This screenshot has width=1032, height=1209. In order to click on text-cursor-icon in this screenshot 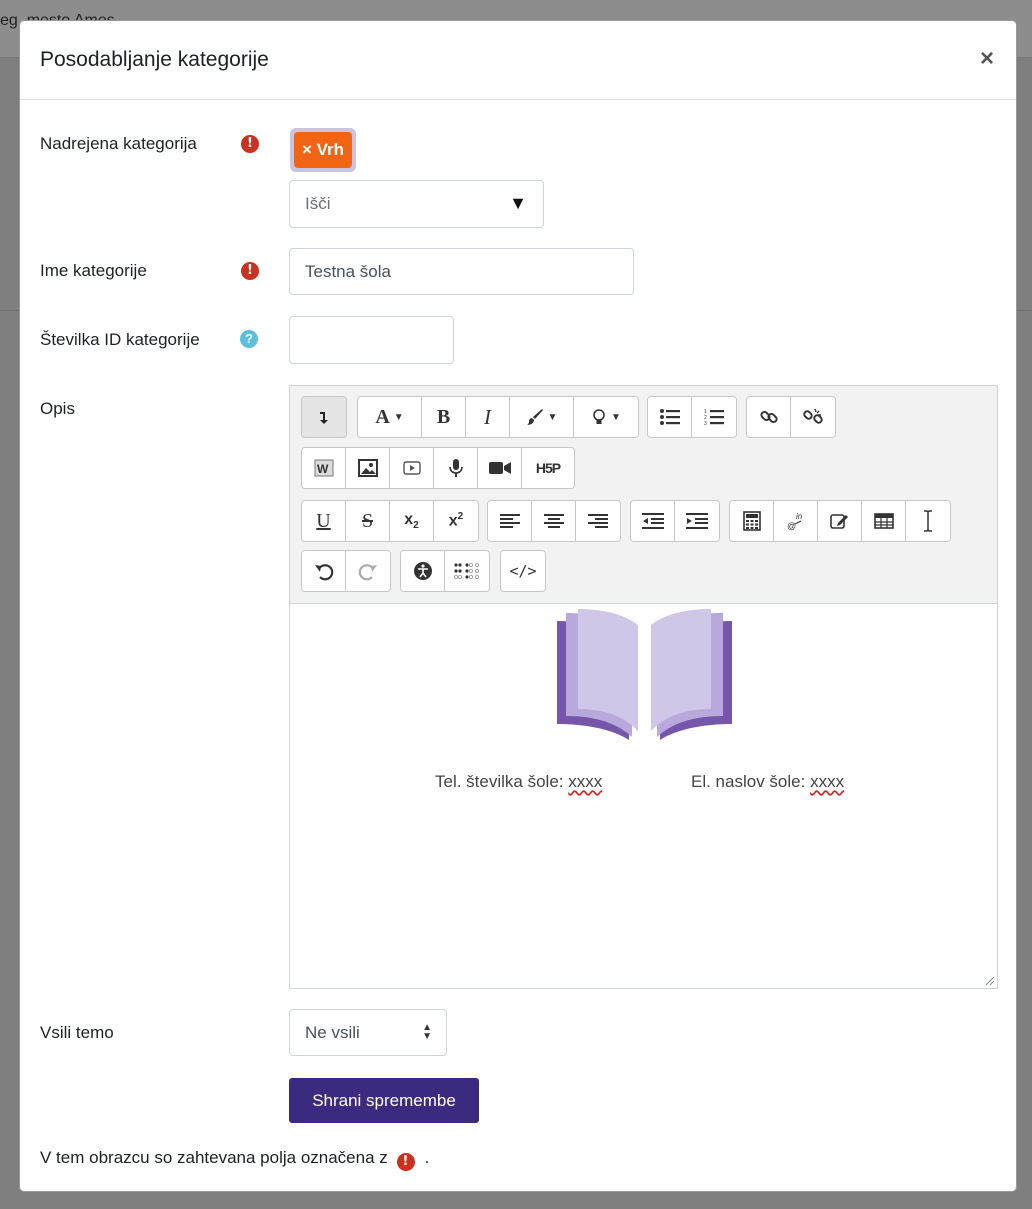, I will do `click(928, 521)`.